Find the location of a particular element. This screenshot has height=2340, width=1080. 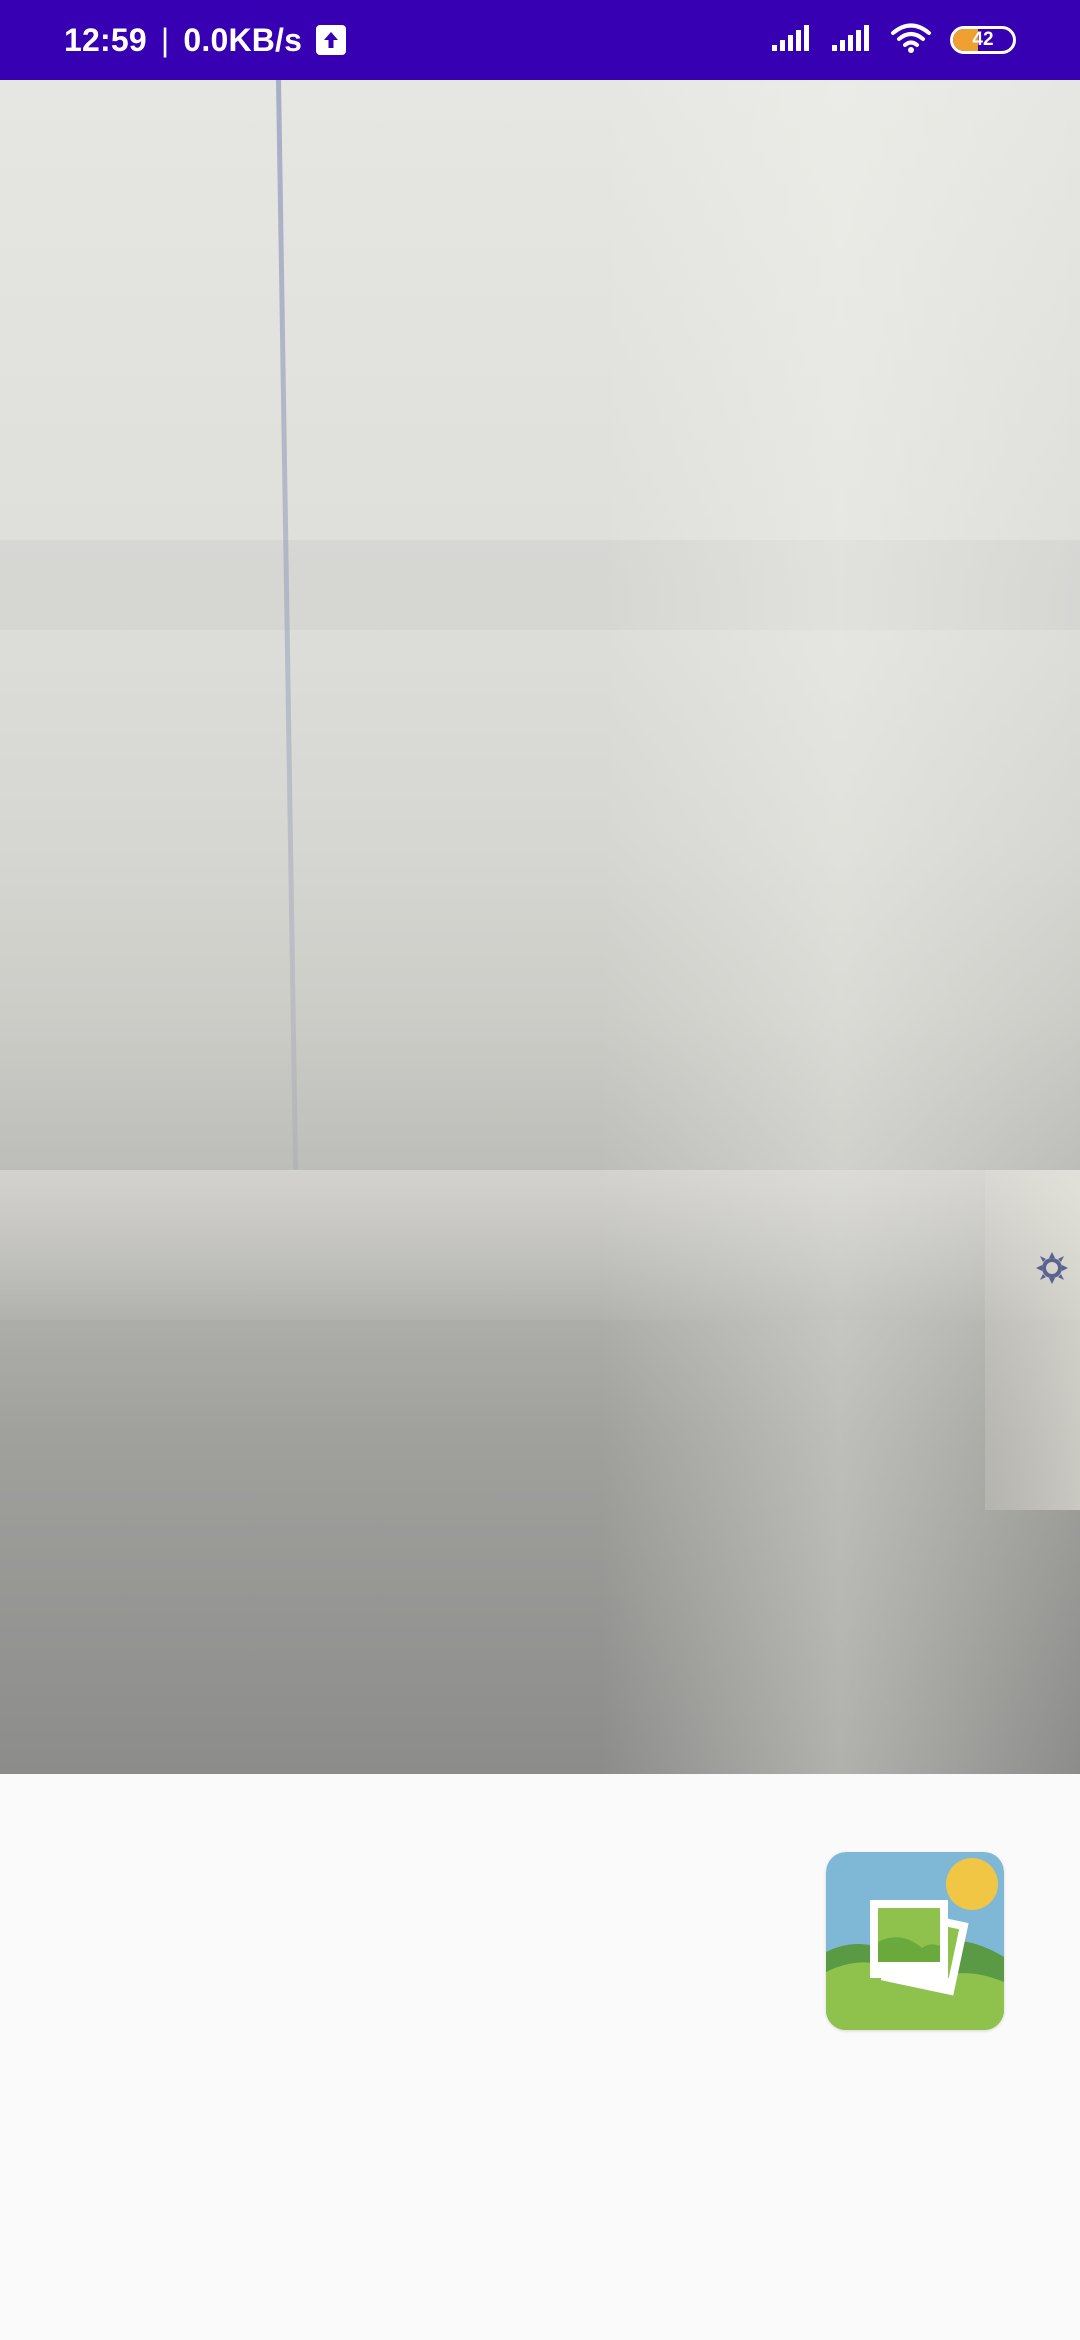

status-left: 12:59 | 0.0KB/s is located at coordinates (205, 40).